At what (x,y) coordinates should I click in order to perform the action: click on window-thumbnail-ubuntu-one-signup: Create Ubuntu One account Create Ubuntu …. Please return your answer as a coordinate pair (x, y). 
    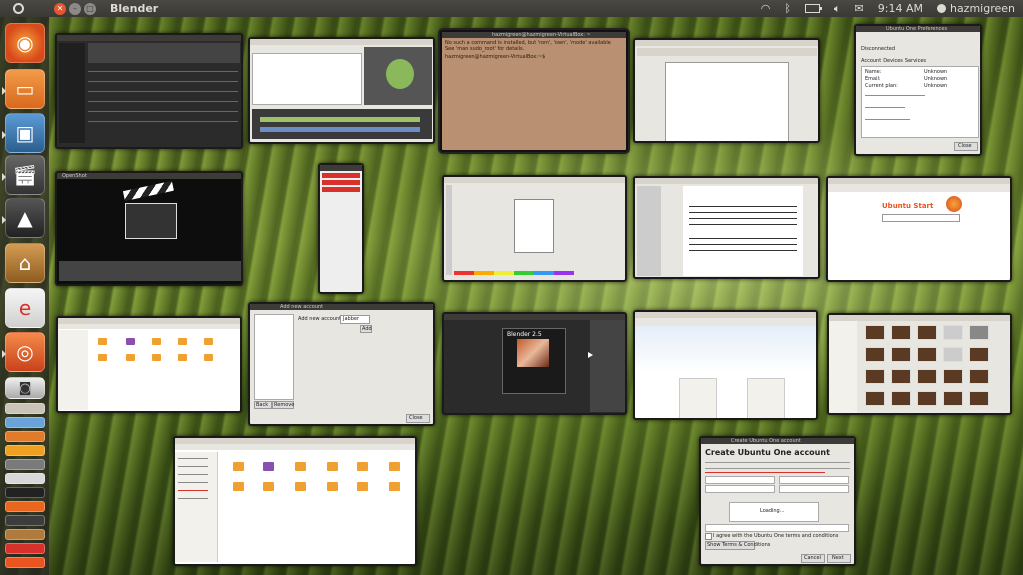
    Looking at the image, I should click on (777, 501).